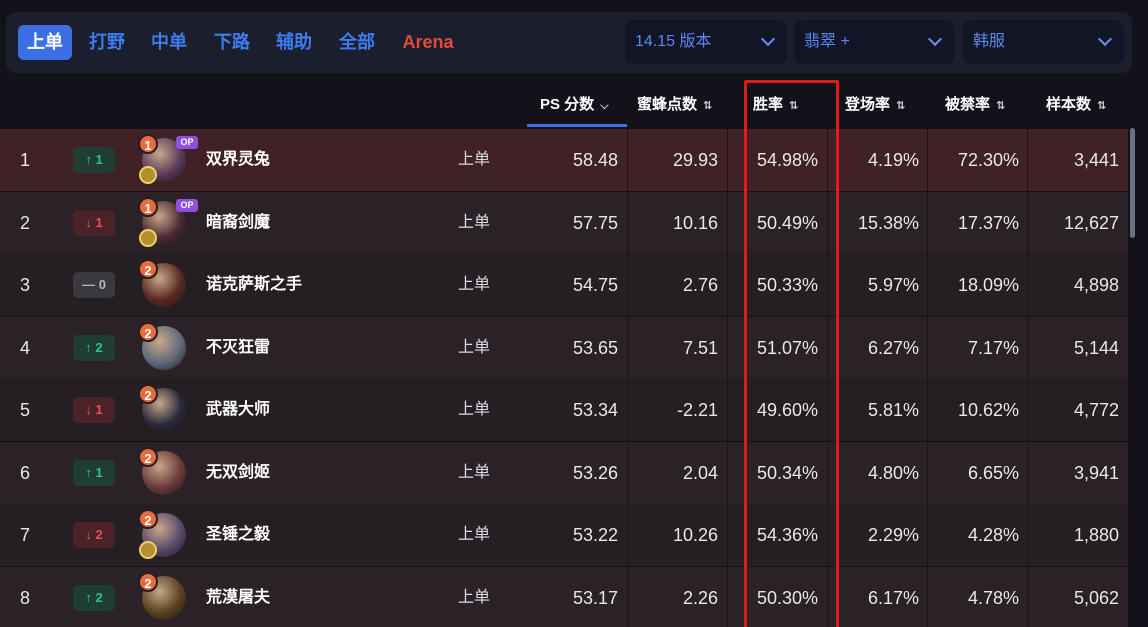 This screenshot has width=1148, height=627. What do you see at coordinates (45, 42) in the screenshot?
I see `tab-top: 上单` at bounding box center [45, 42].